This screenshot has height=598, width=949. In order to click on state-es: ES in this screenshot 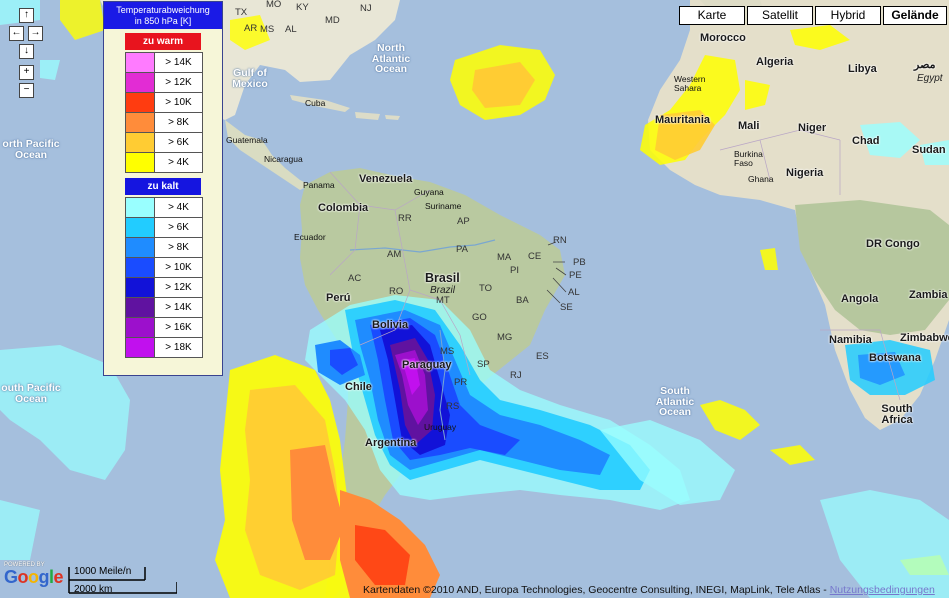, I will do `click(542, 356)`.